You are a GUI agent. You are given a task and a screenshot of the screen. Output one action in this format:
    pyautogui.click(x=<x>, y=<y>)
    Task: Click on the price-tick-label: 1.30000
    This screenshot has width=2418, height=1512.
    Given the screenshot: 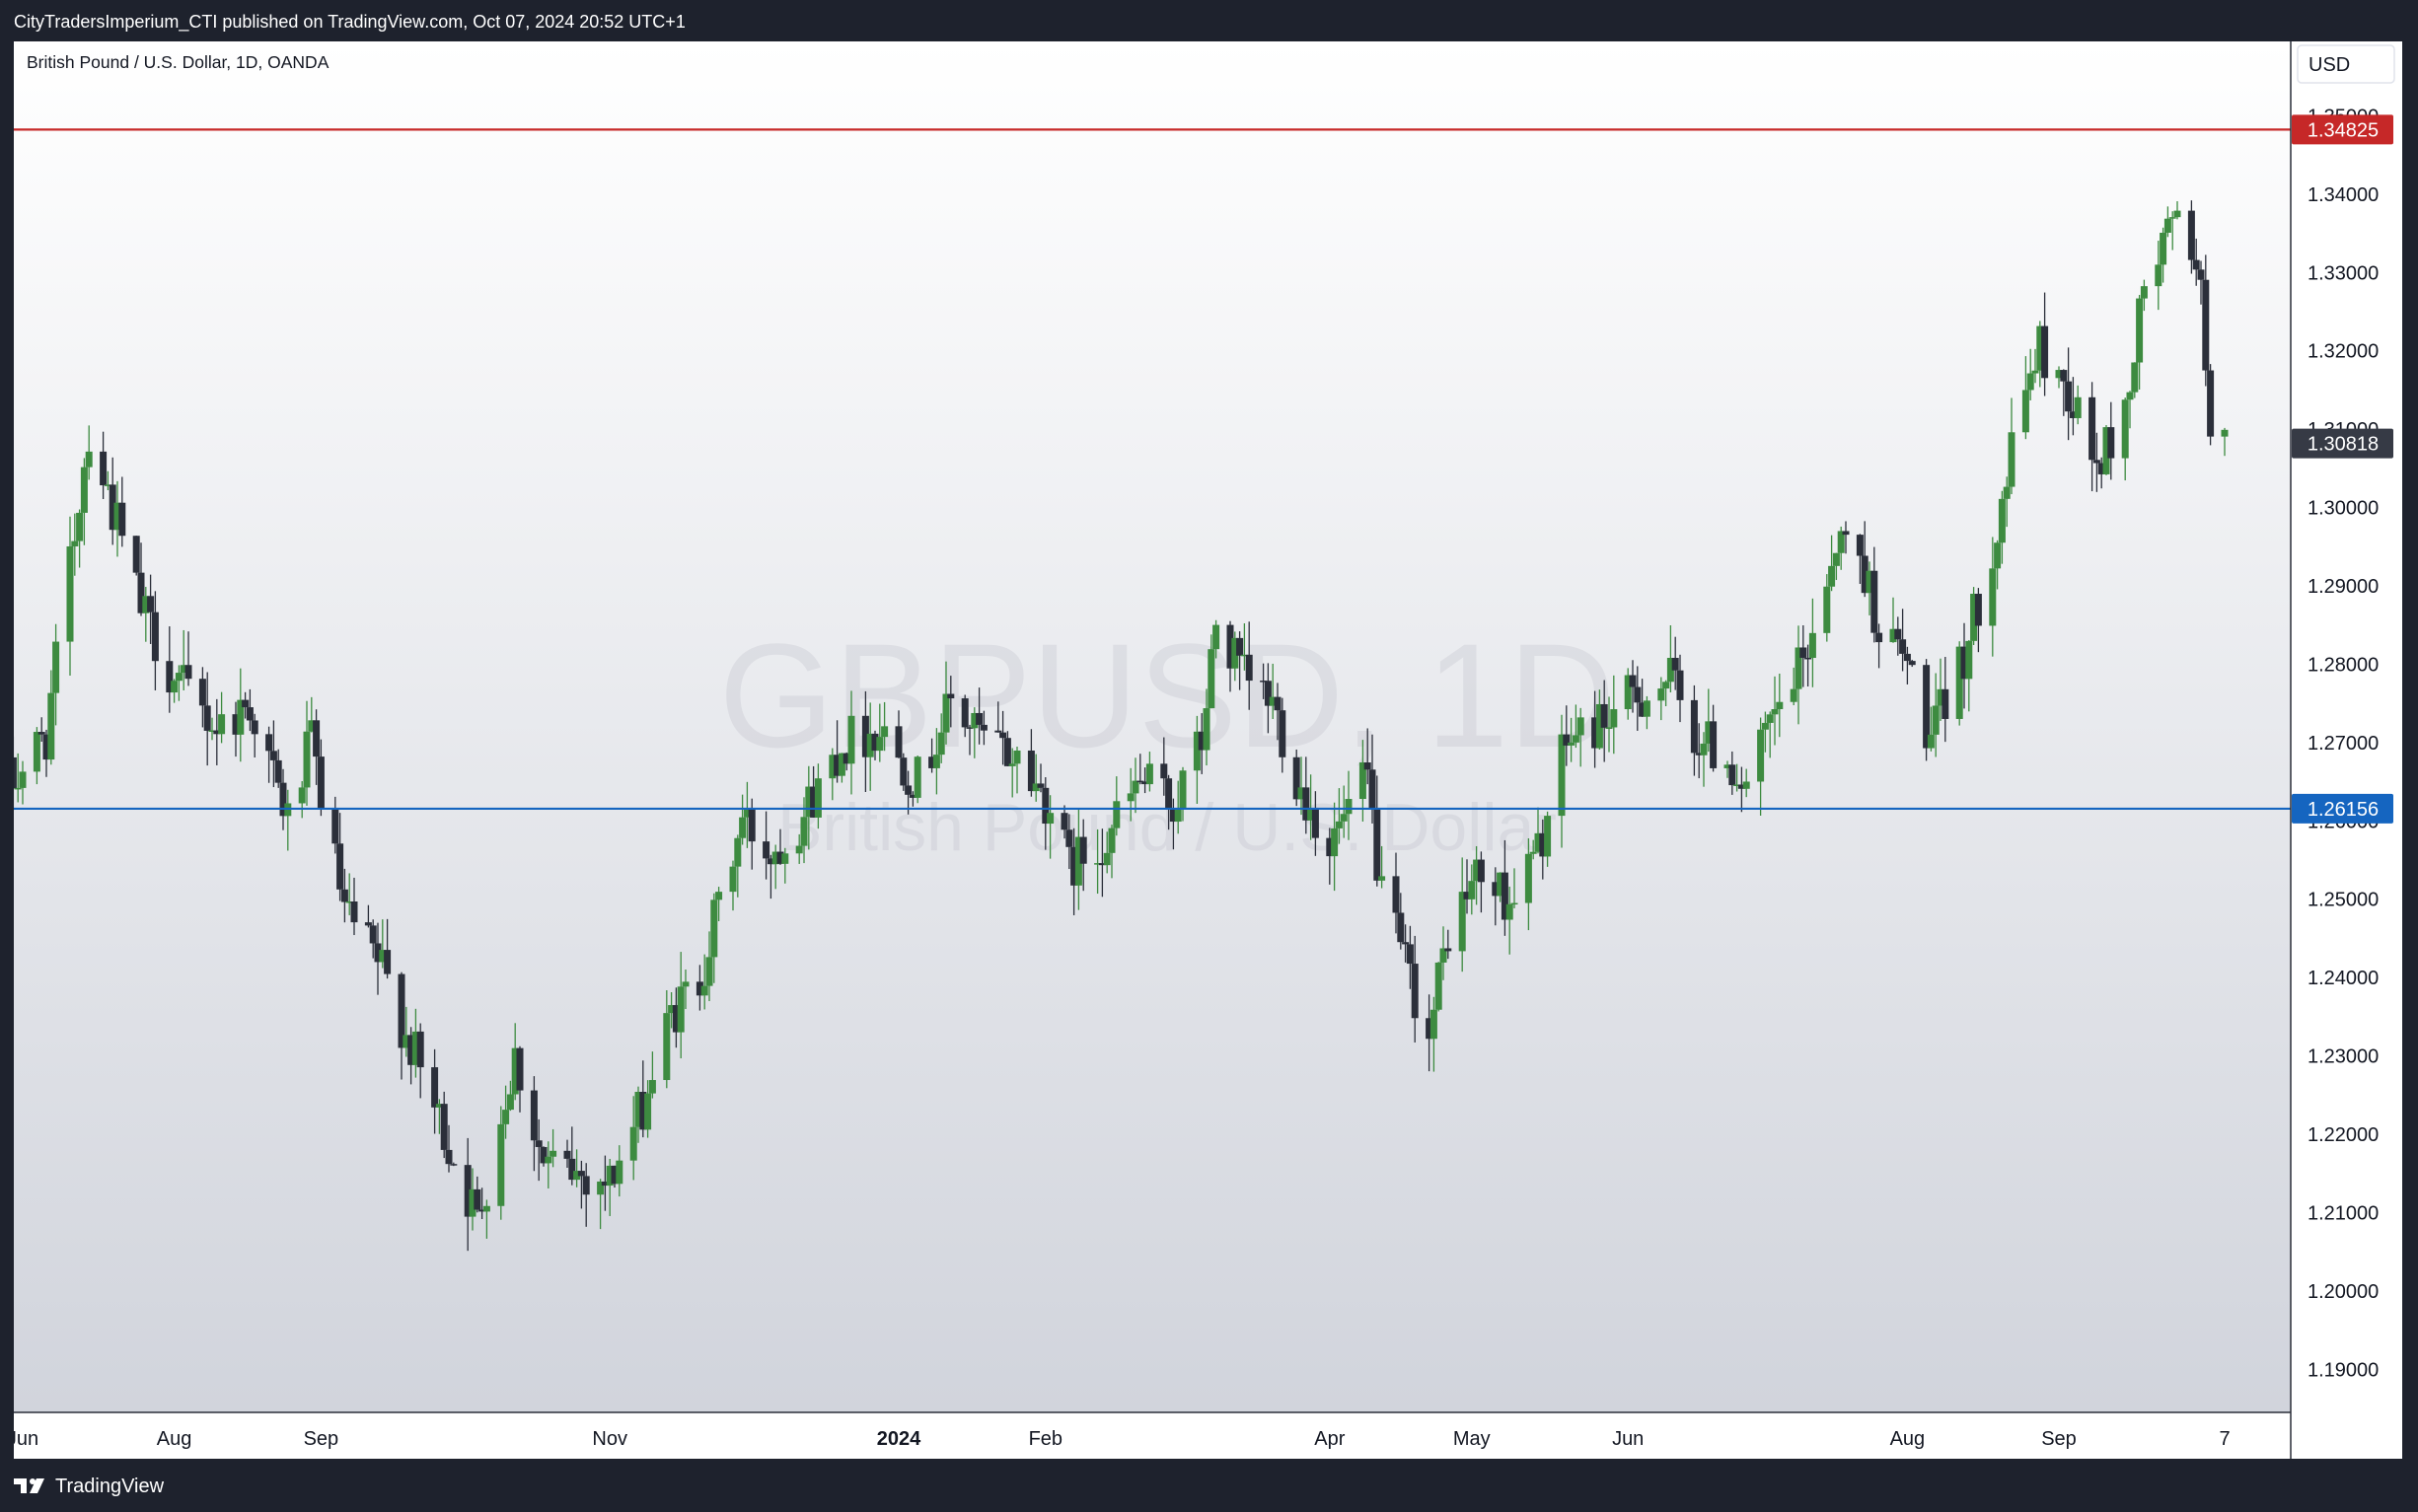 What is the action you would take?
    pyautogui.click(x=2343, y=509)
    